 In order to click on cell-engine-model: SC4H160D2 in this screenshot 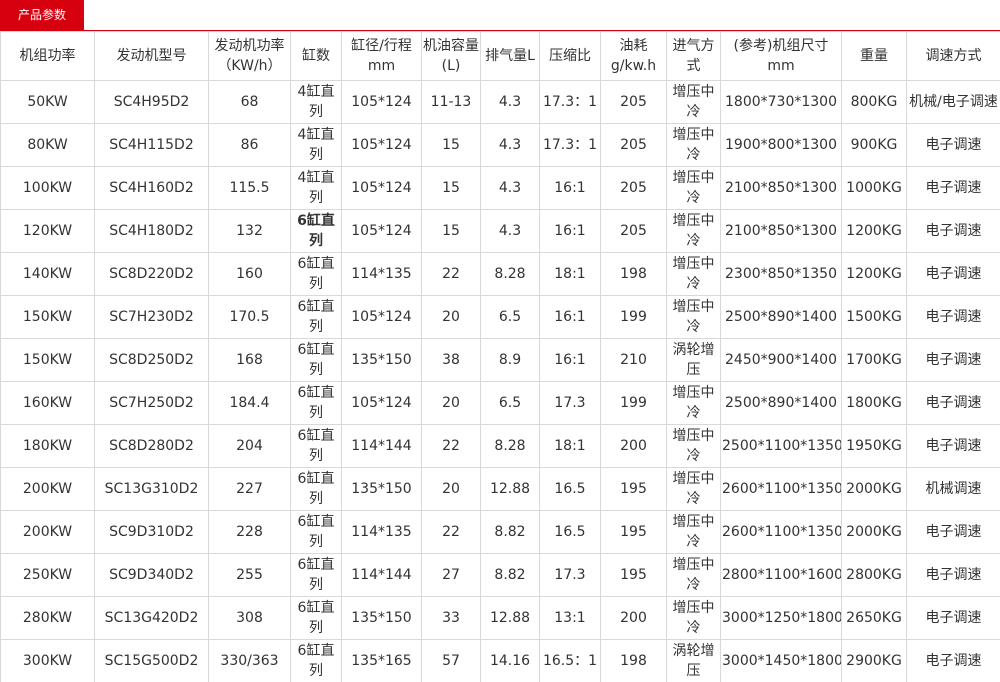, I will do `click(151, 188)`.